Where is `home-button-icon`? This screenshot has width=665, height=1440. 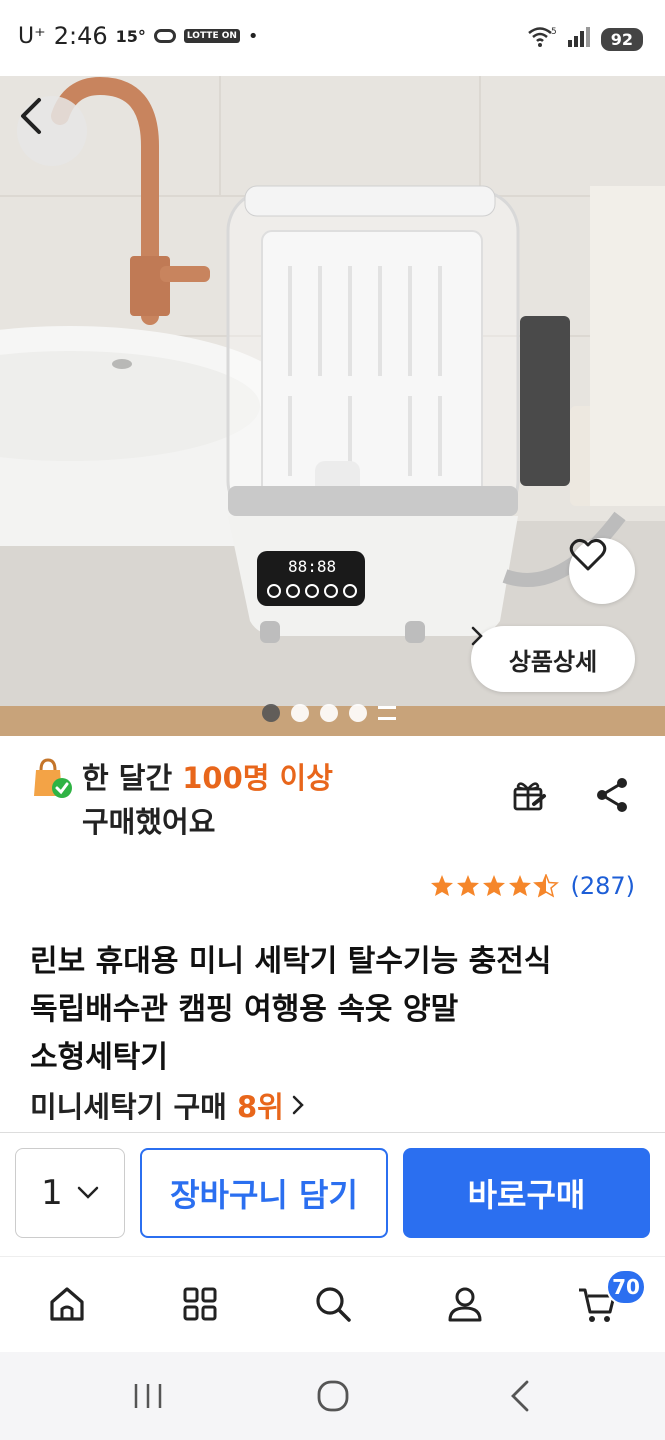 home-button-icon is located at coordinates (333, 1396).